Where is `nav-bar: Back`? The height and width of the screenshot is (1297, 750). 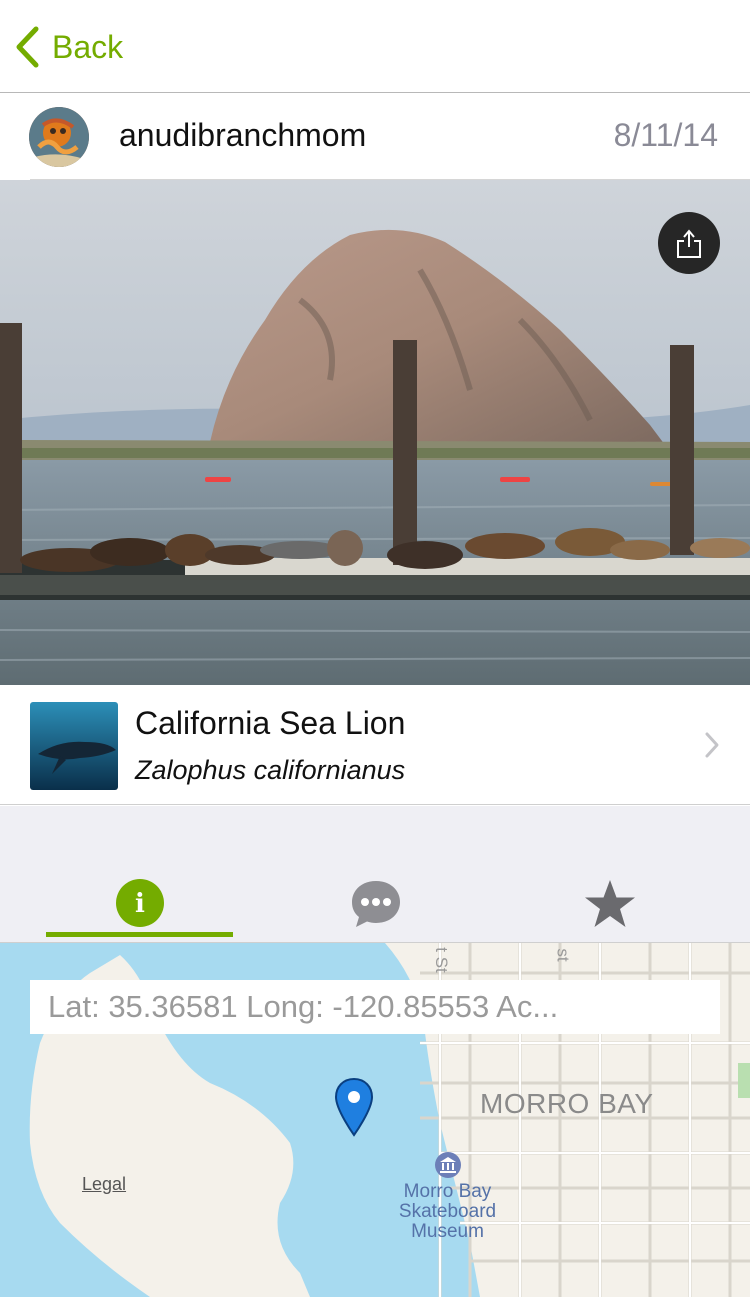 nav-bar: Back is located at coordinates (375, 46).